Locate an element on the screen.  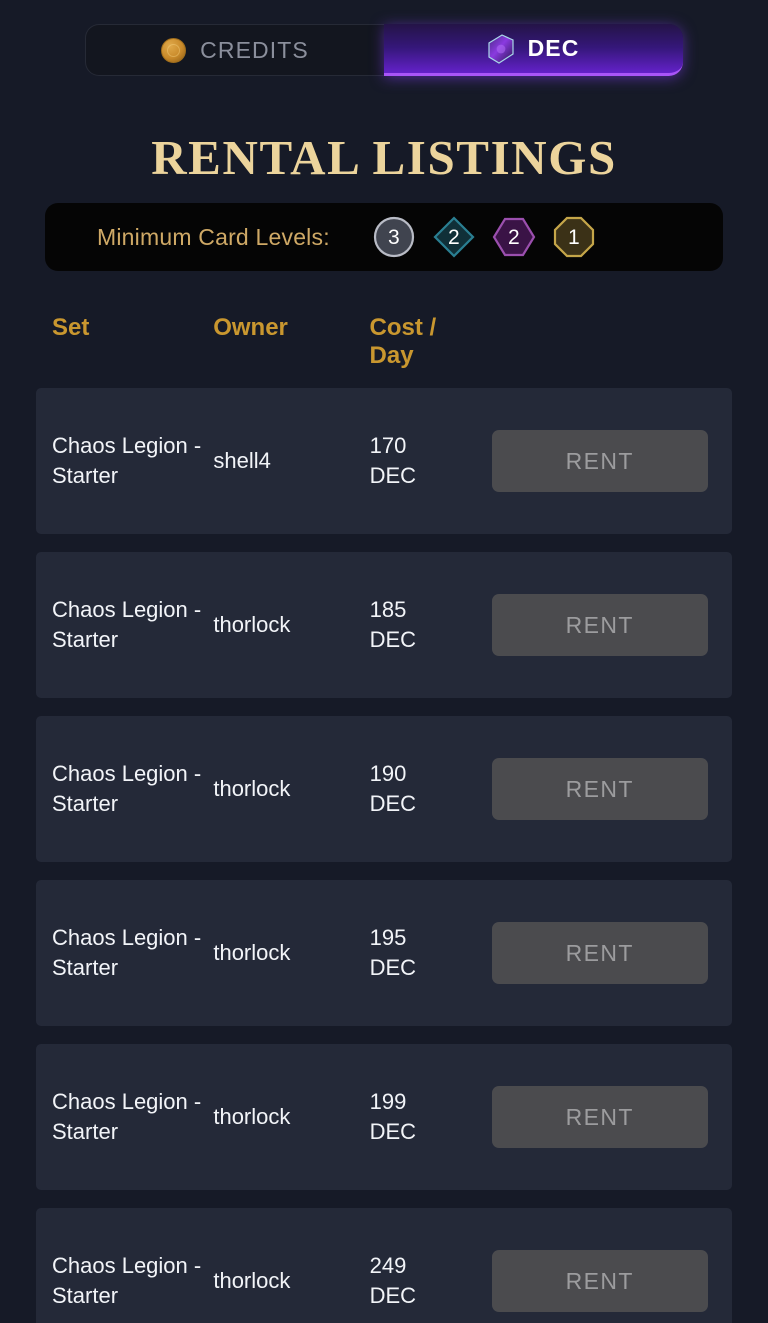
tab-dec: DEC is located at coordinates (533, 50).